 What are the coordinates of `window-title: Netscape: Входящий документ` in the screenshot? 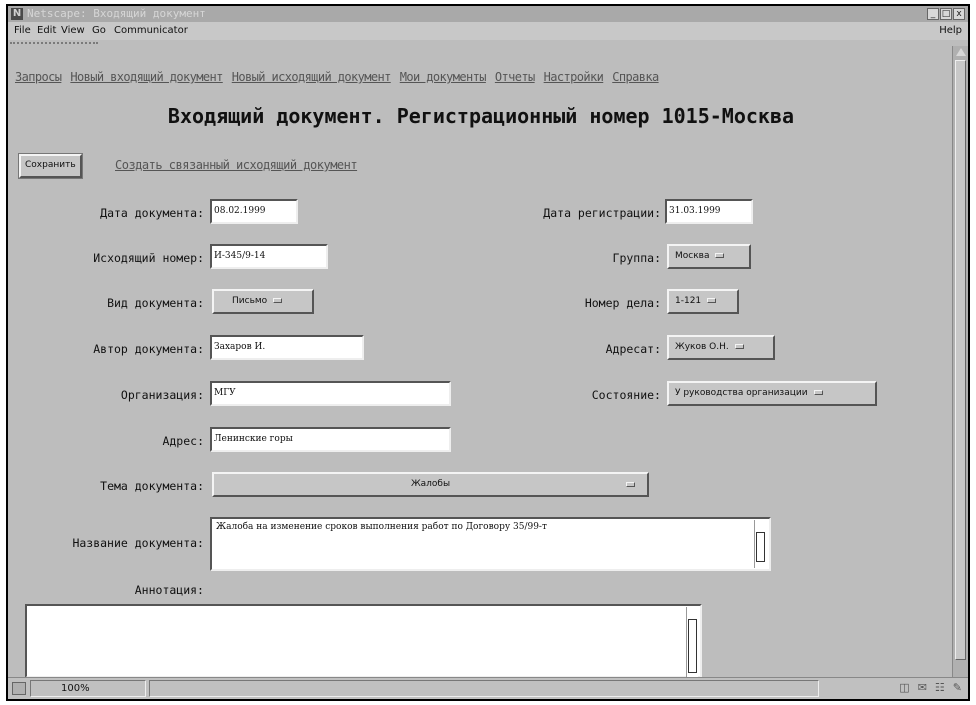 It's located at (116, 13).